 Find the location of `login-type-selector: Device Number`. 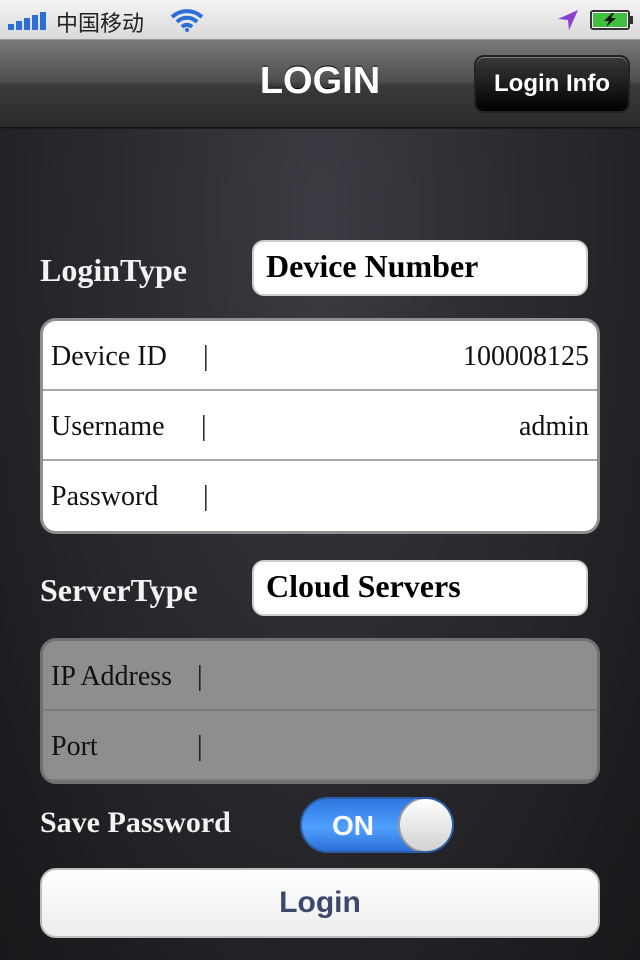

login-type-selector: Device Number is located at coordinates (420, 268).